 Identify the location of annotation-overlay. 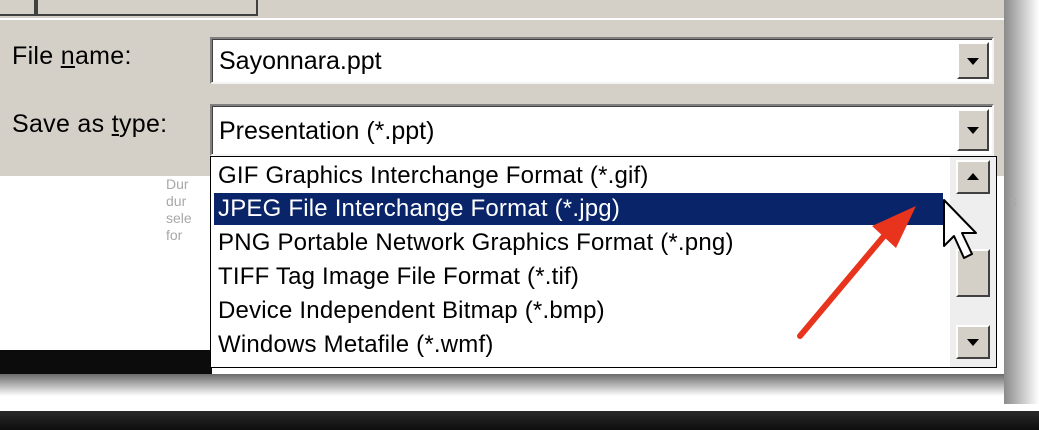
(887, 269).